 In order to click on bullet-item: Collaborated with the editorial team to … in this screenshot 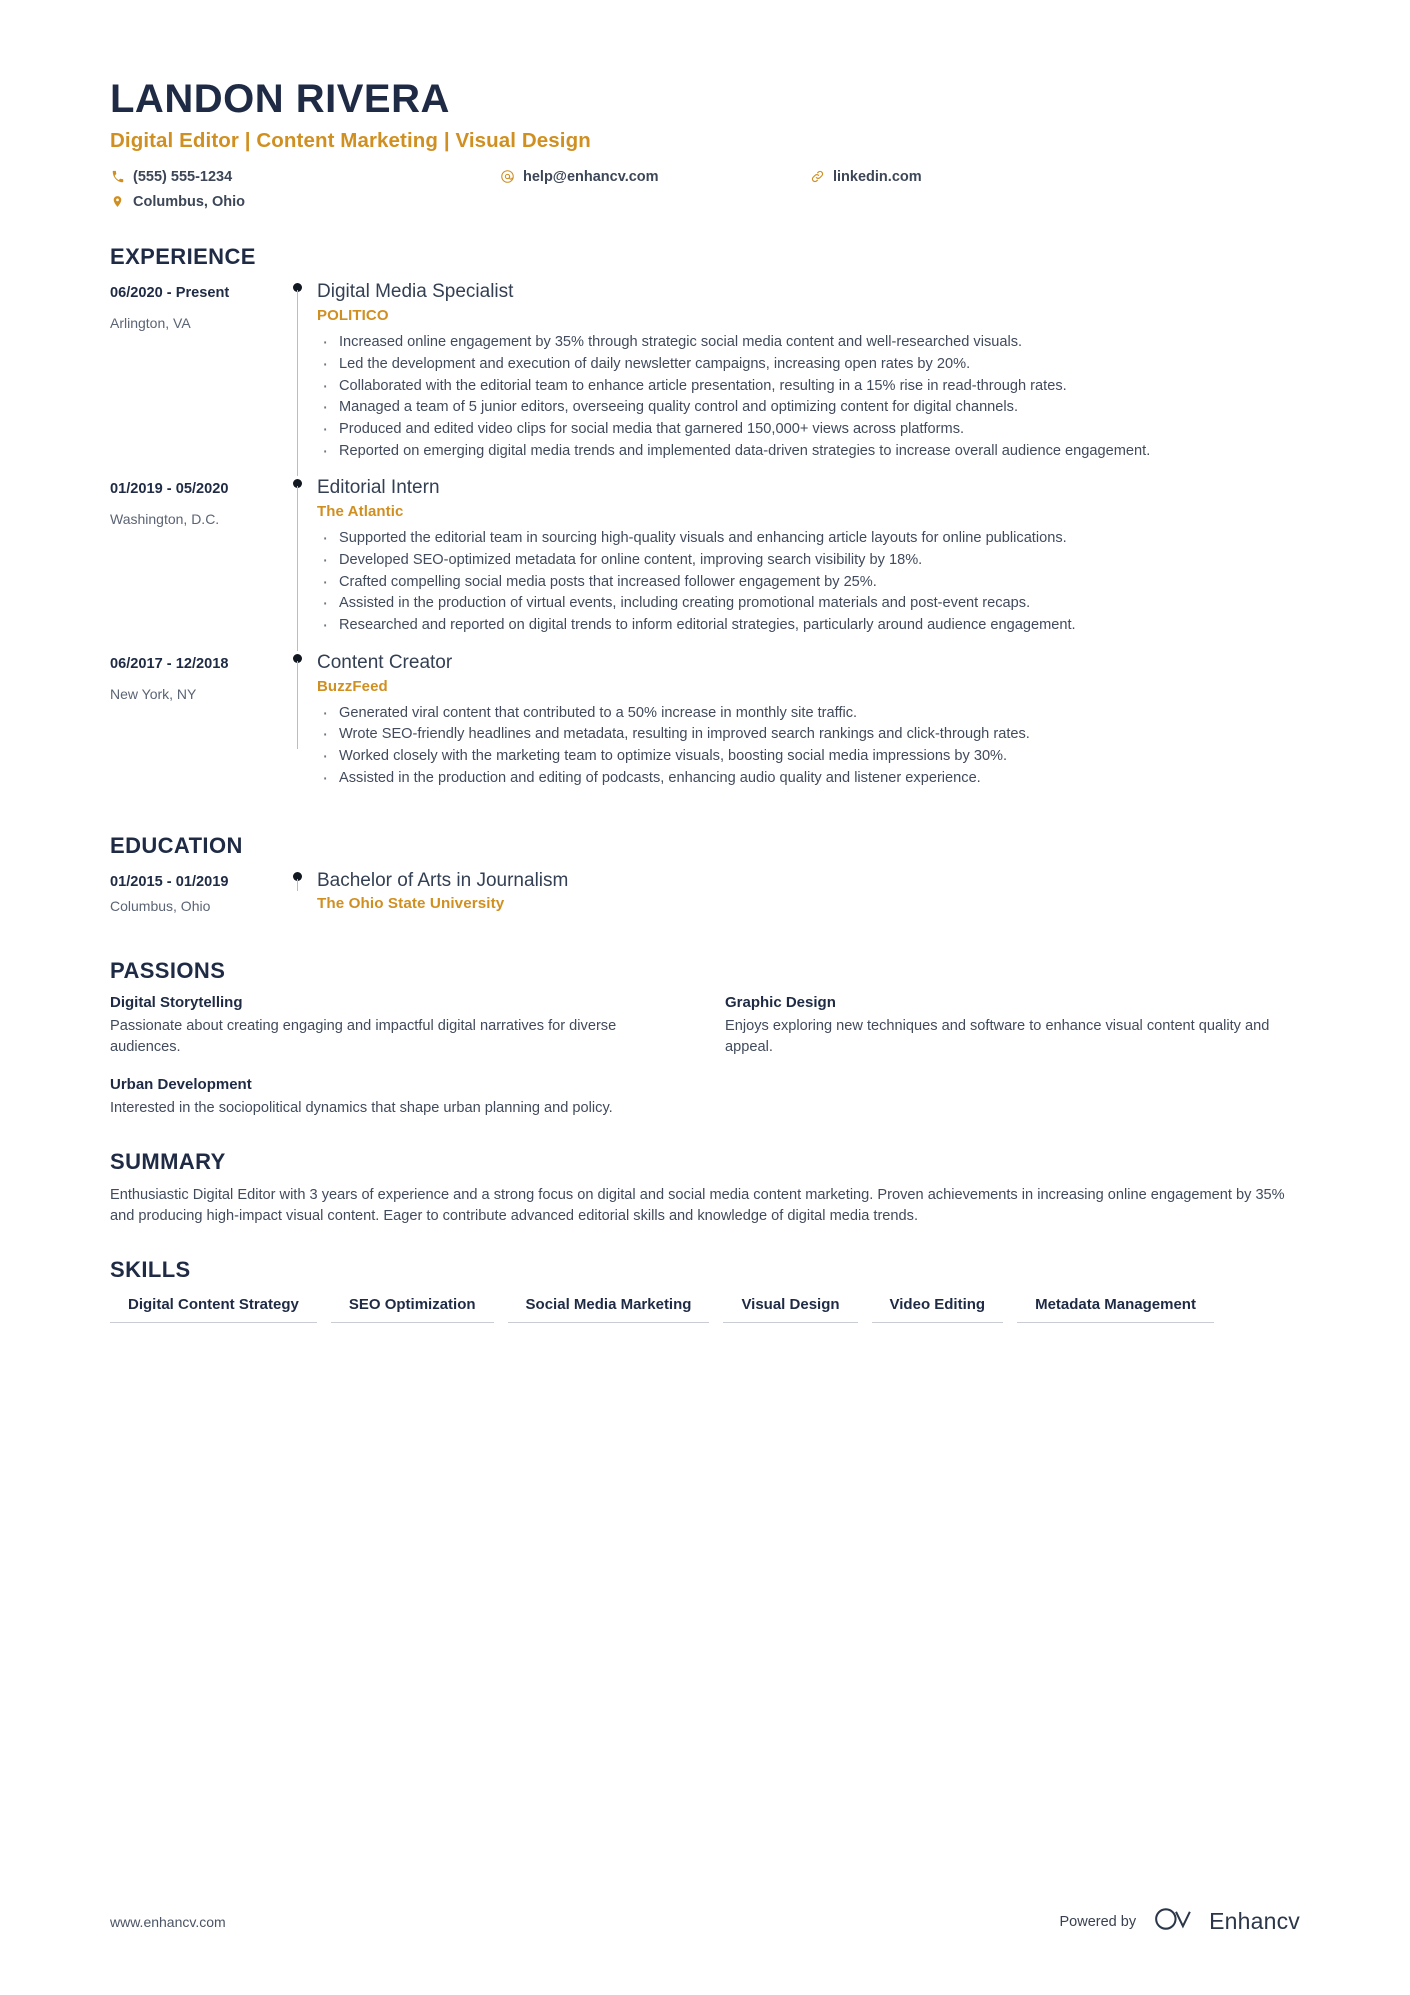, I will do `click(808, 387)`.